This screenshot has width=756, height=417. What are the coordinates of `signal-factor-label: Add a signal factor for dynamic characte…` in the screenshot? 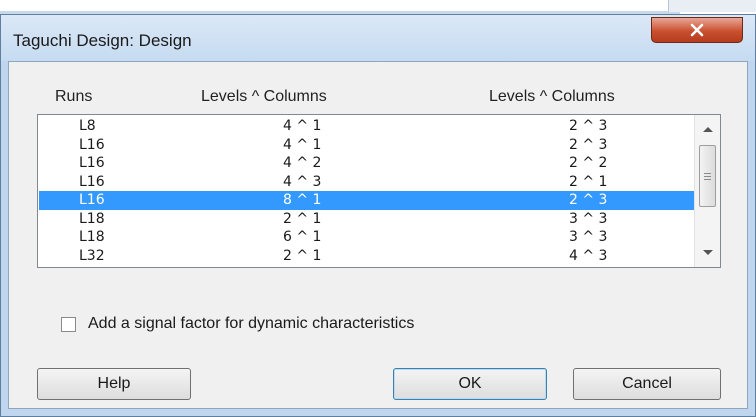 It's located at (251, 324).